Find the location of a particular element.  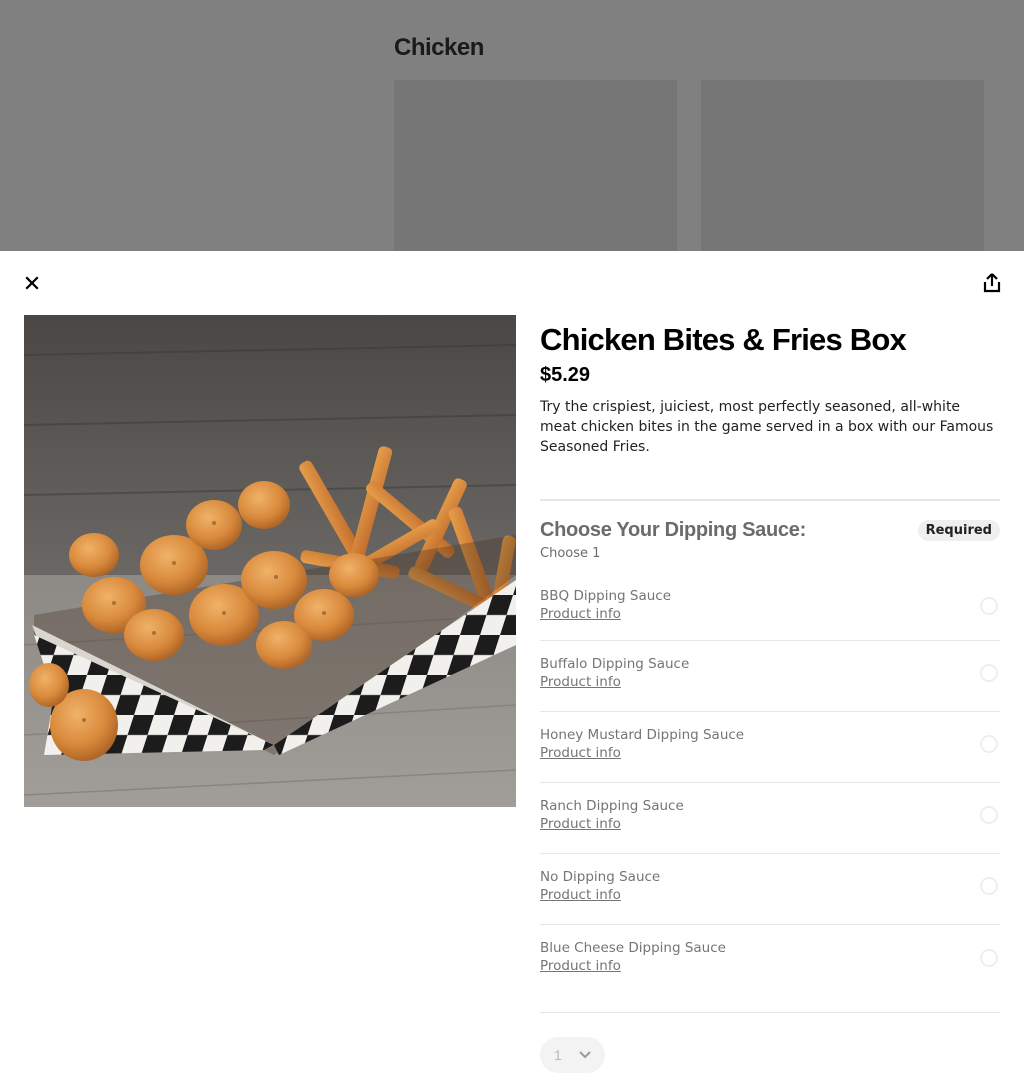

product-price: $5.29 is located at coordinates (565, 375).